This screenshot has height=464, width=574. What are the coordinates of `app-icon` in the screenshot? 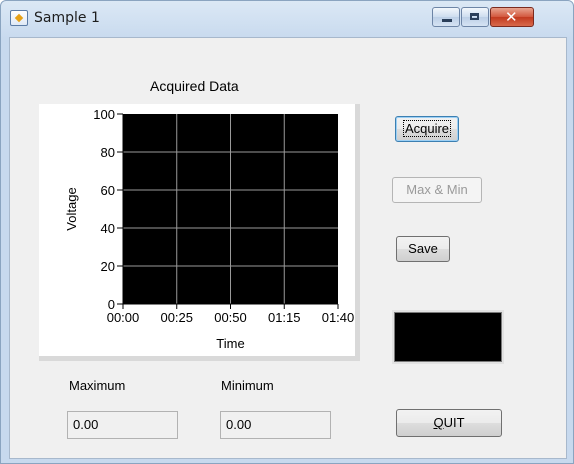 It's located at (19, 18).